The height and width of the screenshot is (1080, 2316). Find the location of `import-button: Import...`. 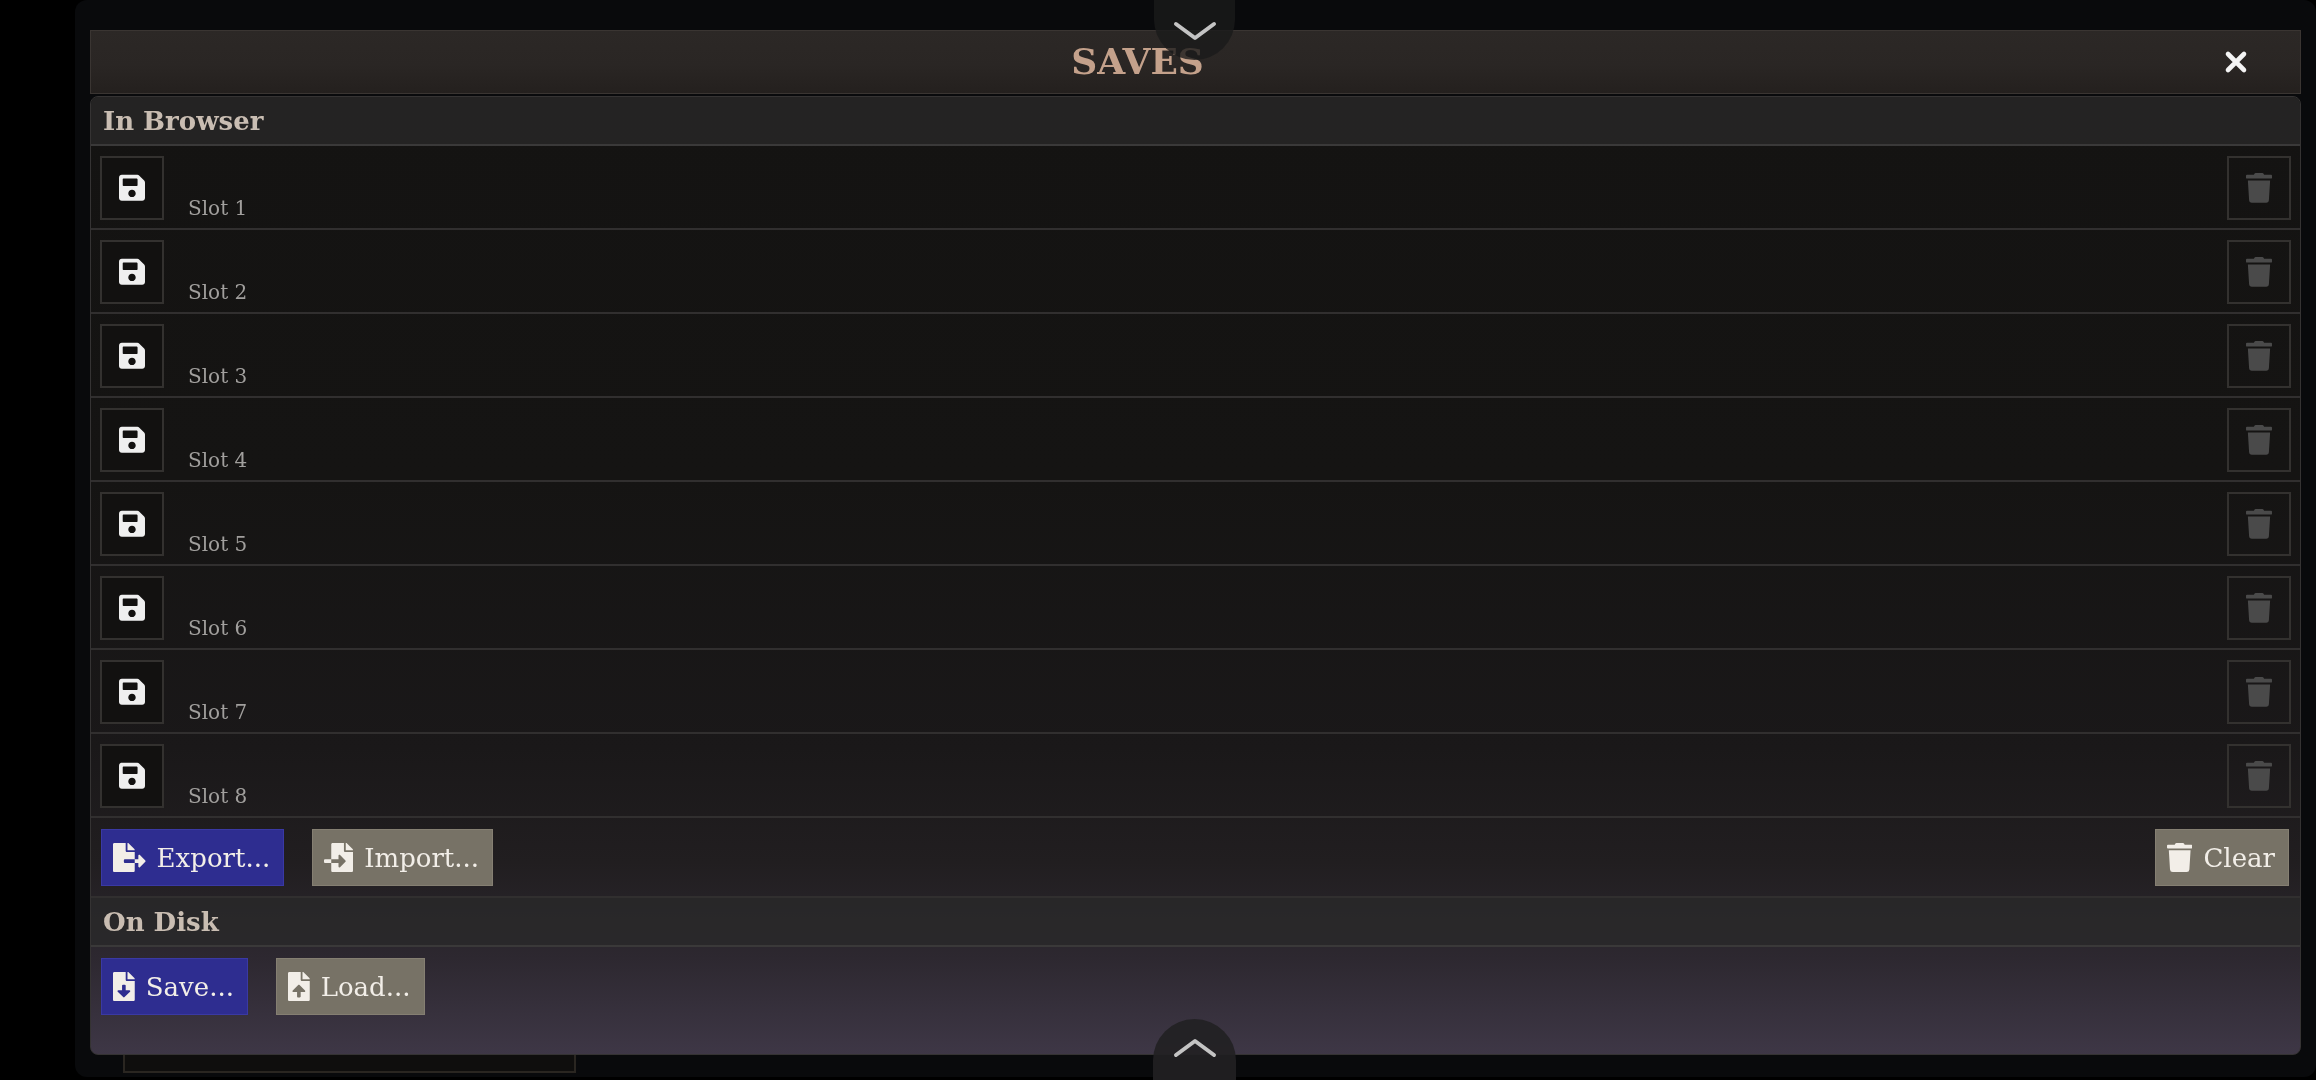

import-button: Import... is located at coordinates (403, 857).